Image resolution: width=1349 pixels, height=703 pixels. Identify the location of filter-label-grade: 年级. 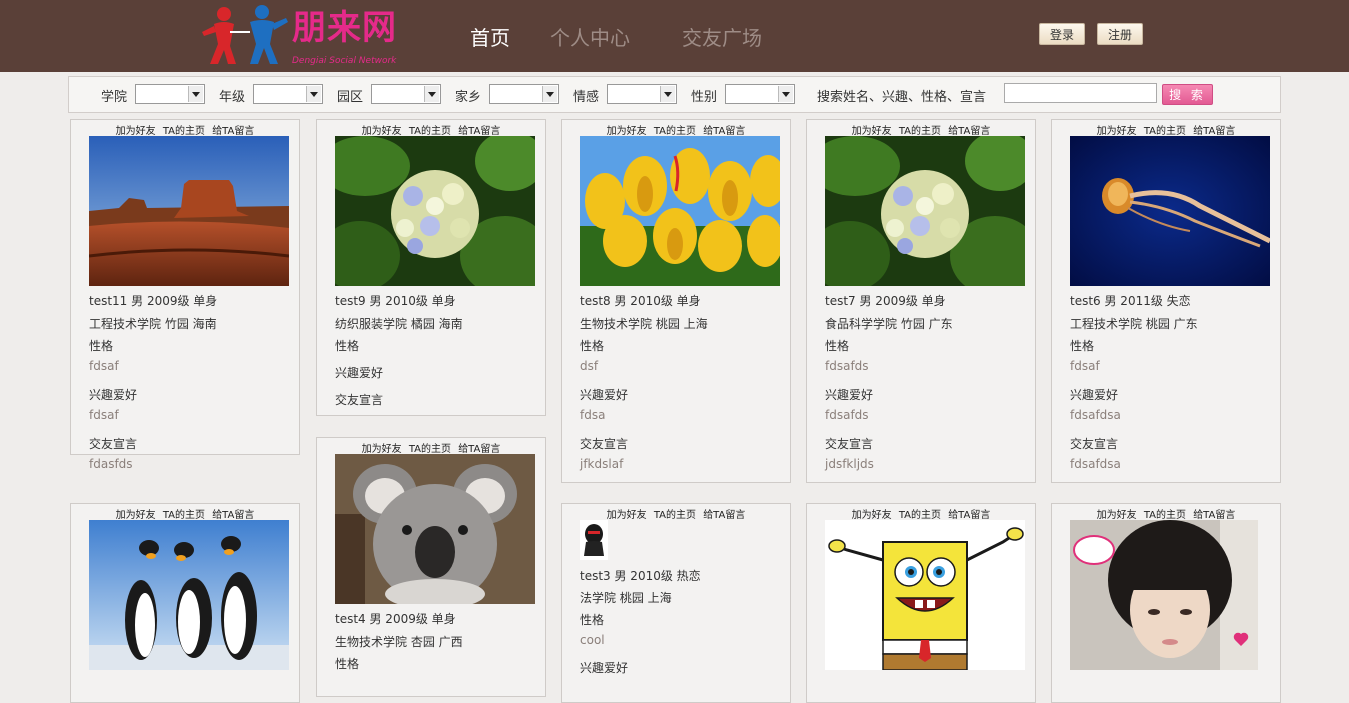
(232, 97).